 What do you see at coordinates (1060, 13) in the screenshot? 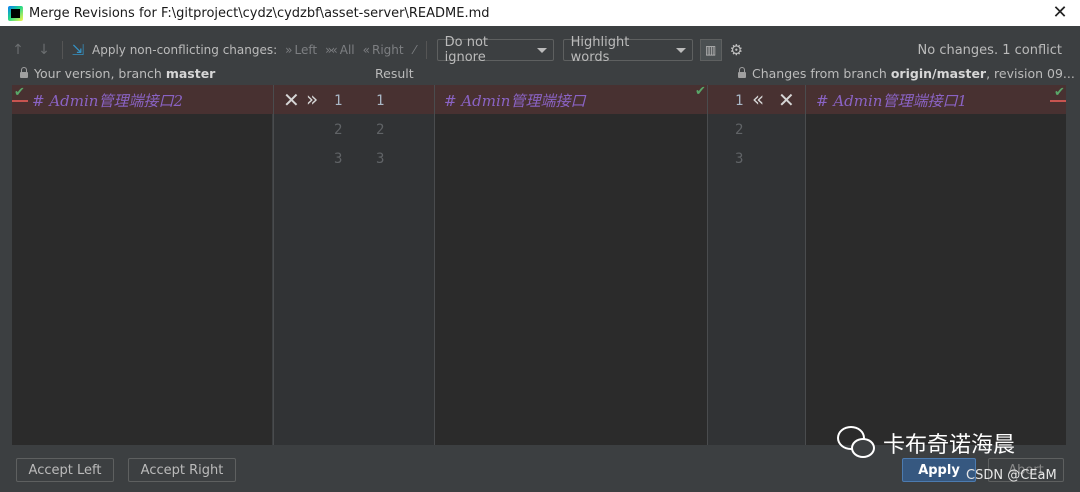
I see `close-icon: ✕` at bounding box center [1060, 13].